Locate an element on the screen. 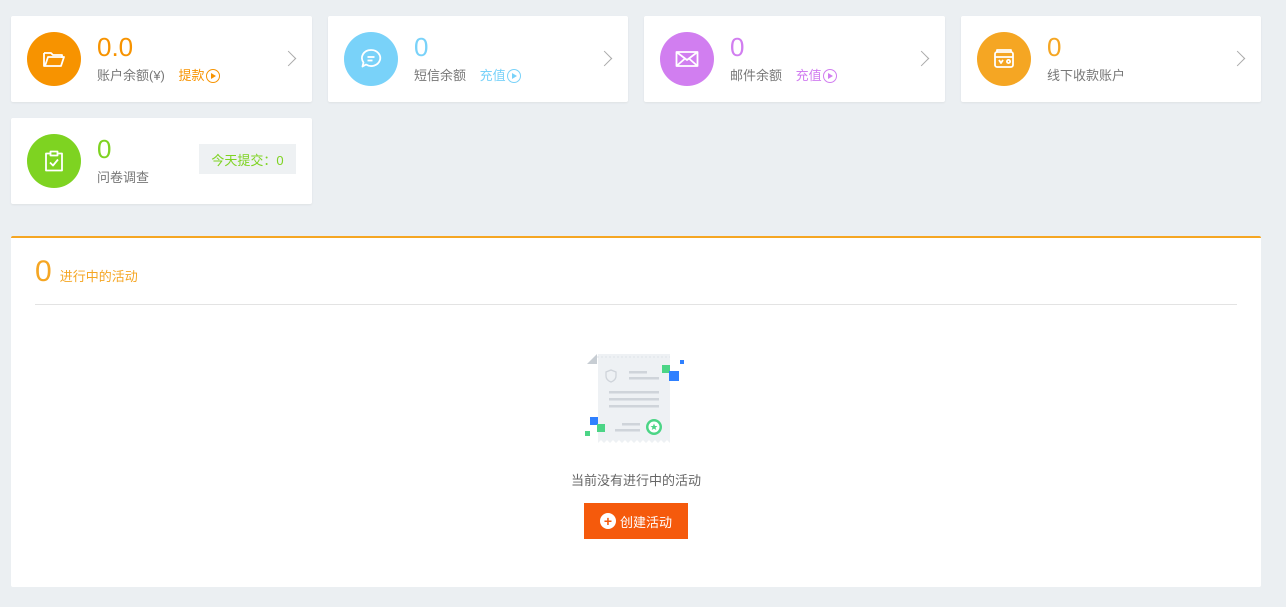 The image size is (1286, 607). offline-account-label: 线下收款账户 is located at coordinates (1086, 75).